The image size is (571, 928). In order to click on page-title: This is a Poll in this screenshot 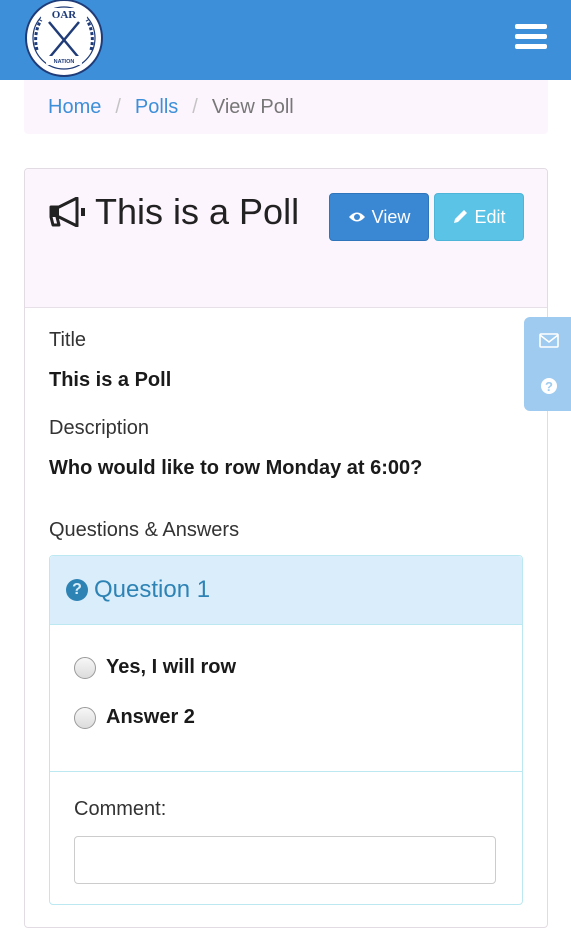, I will do `click(179, 212)`.